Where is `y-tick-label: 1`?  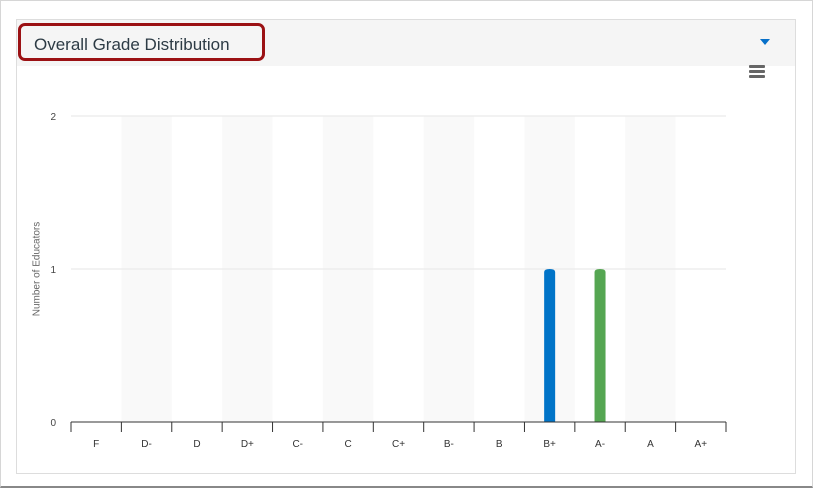
y-tick-label: 1 is located at coordinates (53, 270).